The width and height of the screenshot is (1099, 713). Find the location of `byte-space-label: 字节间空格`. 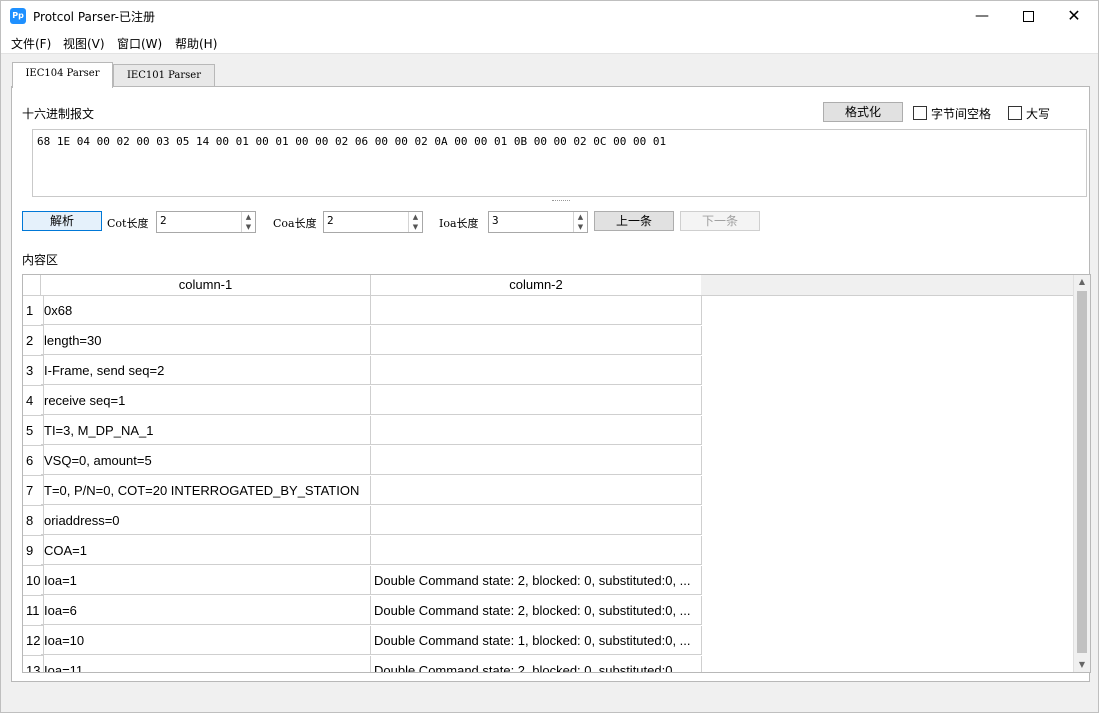

byte-space-label: 字节间空格 is located at coordinates (961, 114).